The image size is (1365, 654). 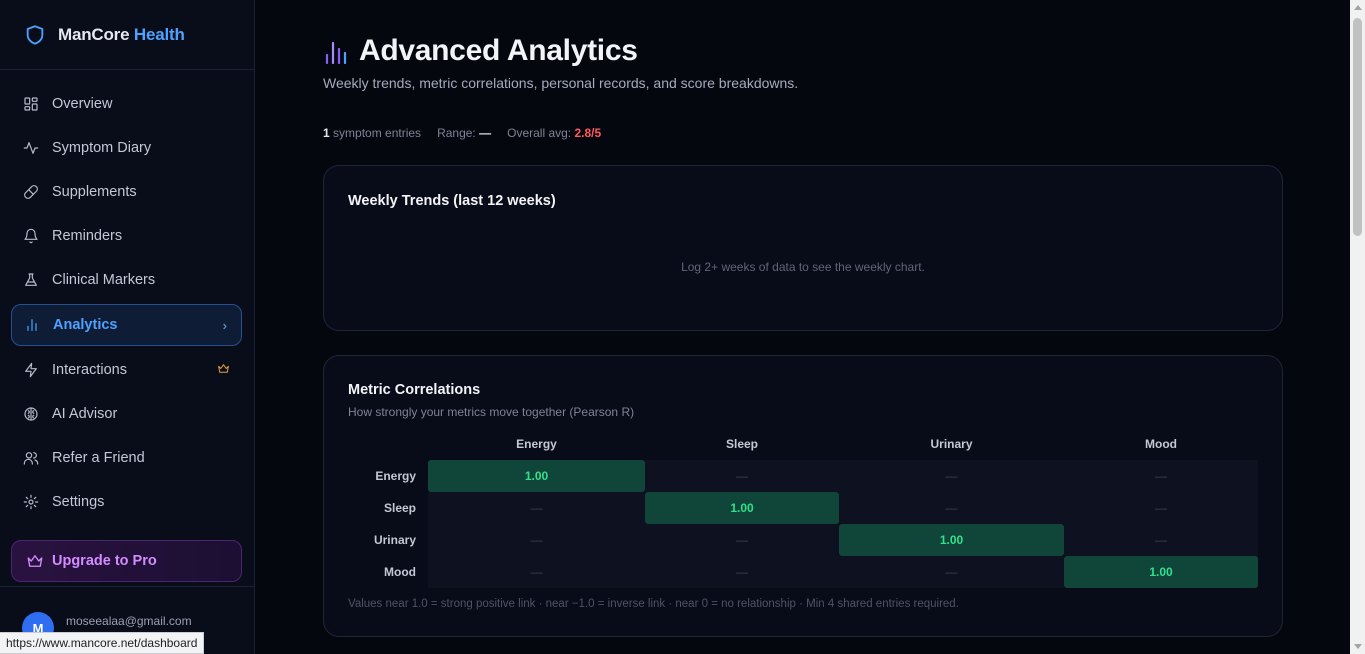 What do you see at coordinates (224, 325) in the screenshot?
I see `chevron-right-icon: ›` at bounding box center [224, 325].